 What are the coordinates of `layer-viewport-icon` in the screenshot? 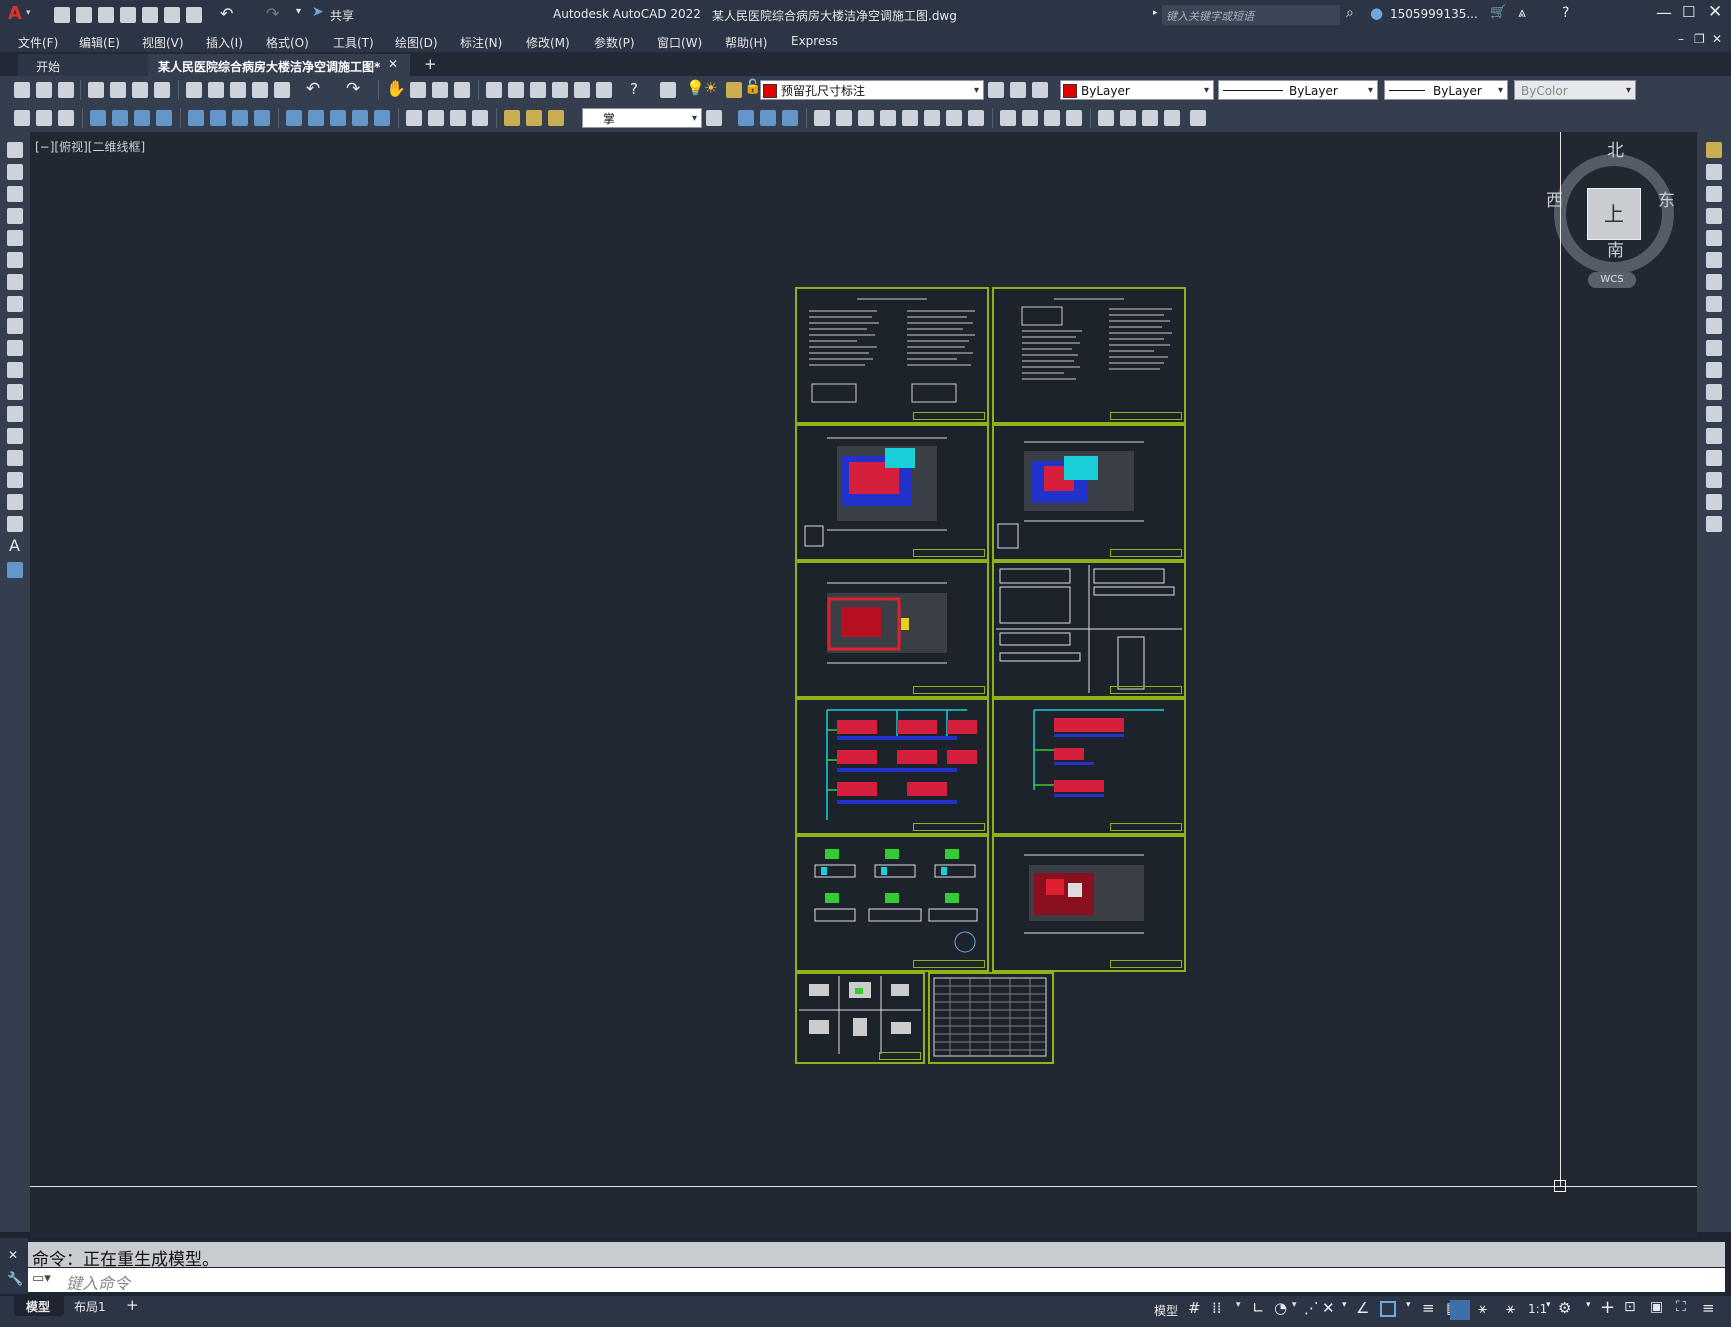 It's located at (734, 90).